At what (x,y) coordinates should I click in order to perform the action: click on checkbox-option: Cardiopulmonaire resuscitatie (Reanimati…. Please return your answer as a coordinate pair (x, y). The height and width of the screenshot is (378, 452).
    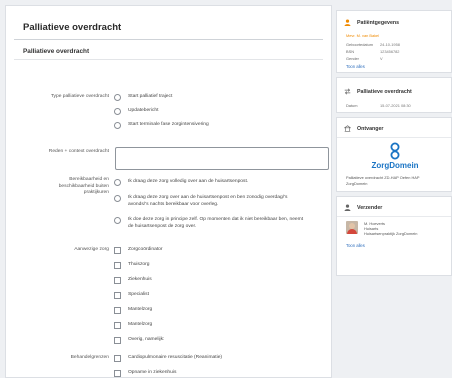
    Looking at the image, I should click on (168, 358).